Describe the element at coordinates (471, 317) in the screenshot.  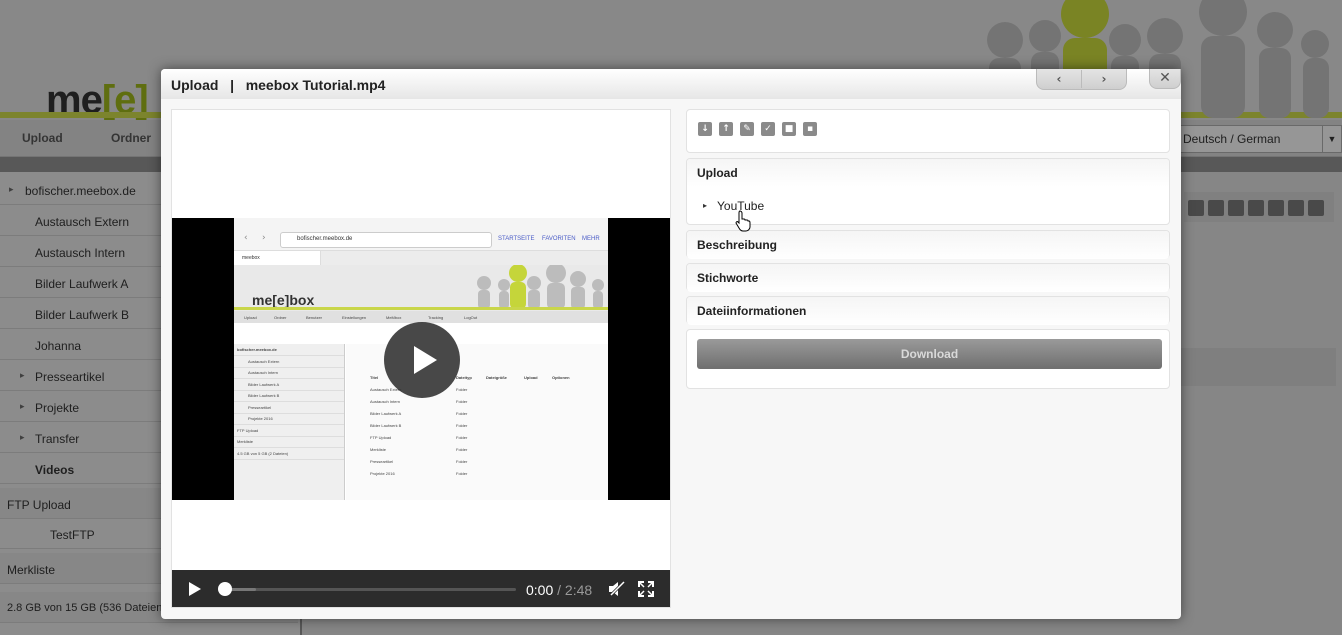
I see `thumbnail-nav-item: LogOut` at that location.